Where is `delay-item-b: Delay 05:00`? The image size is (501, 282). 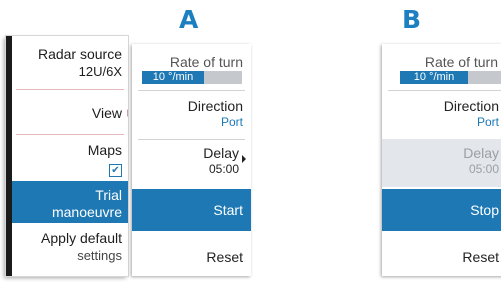 delay-item-b: Delay 05:00 is located at coordinates (441, 163).